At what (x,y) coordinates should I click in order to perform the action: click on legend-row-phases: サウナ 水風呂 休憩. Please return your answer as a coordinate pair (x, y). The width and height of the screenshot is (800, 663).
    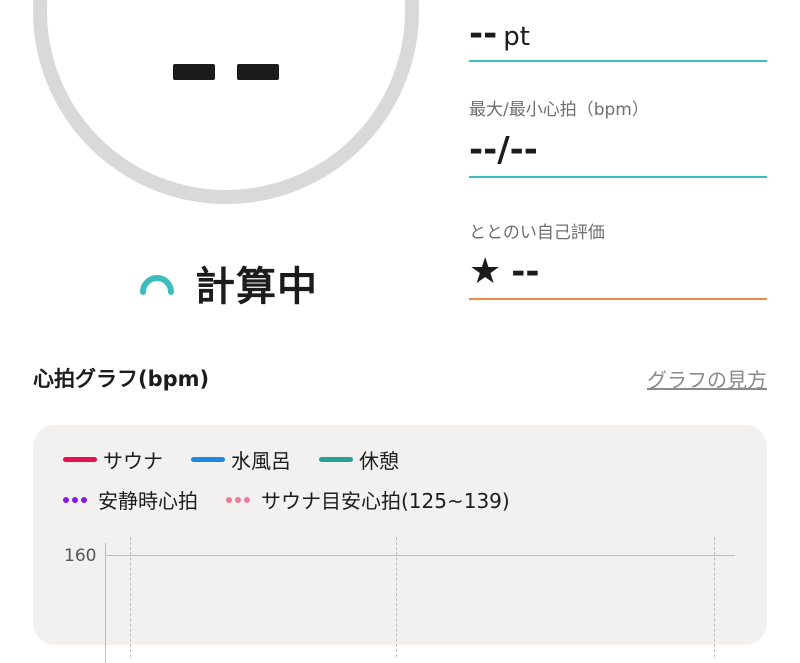
    Looking at the image, I should click on (245, 459).